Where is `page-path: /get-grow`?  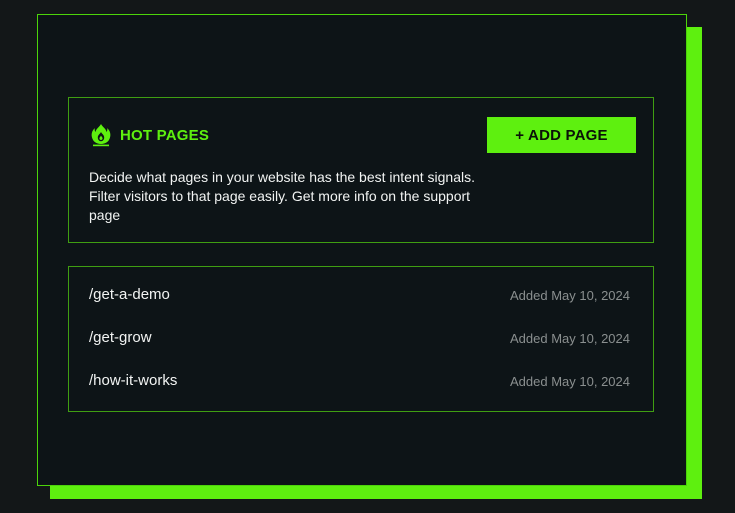
page-path: /get-grow is located at coordinates (120, 337).